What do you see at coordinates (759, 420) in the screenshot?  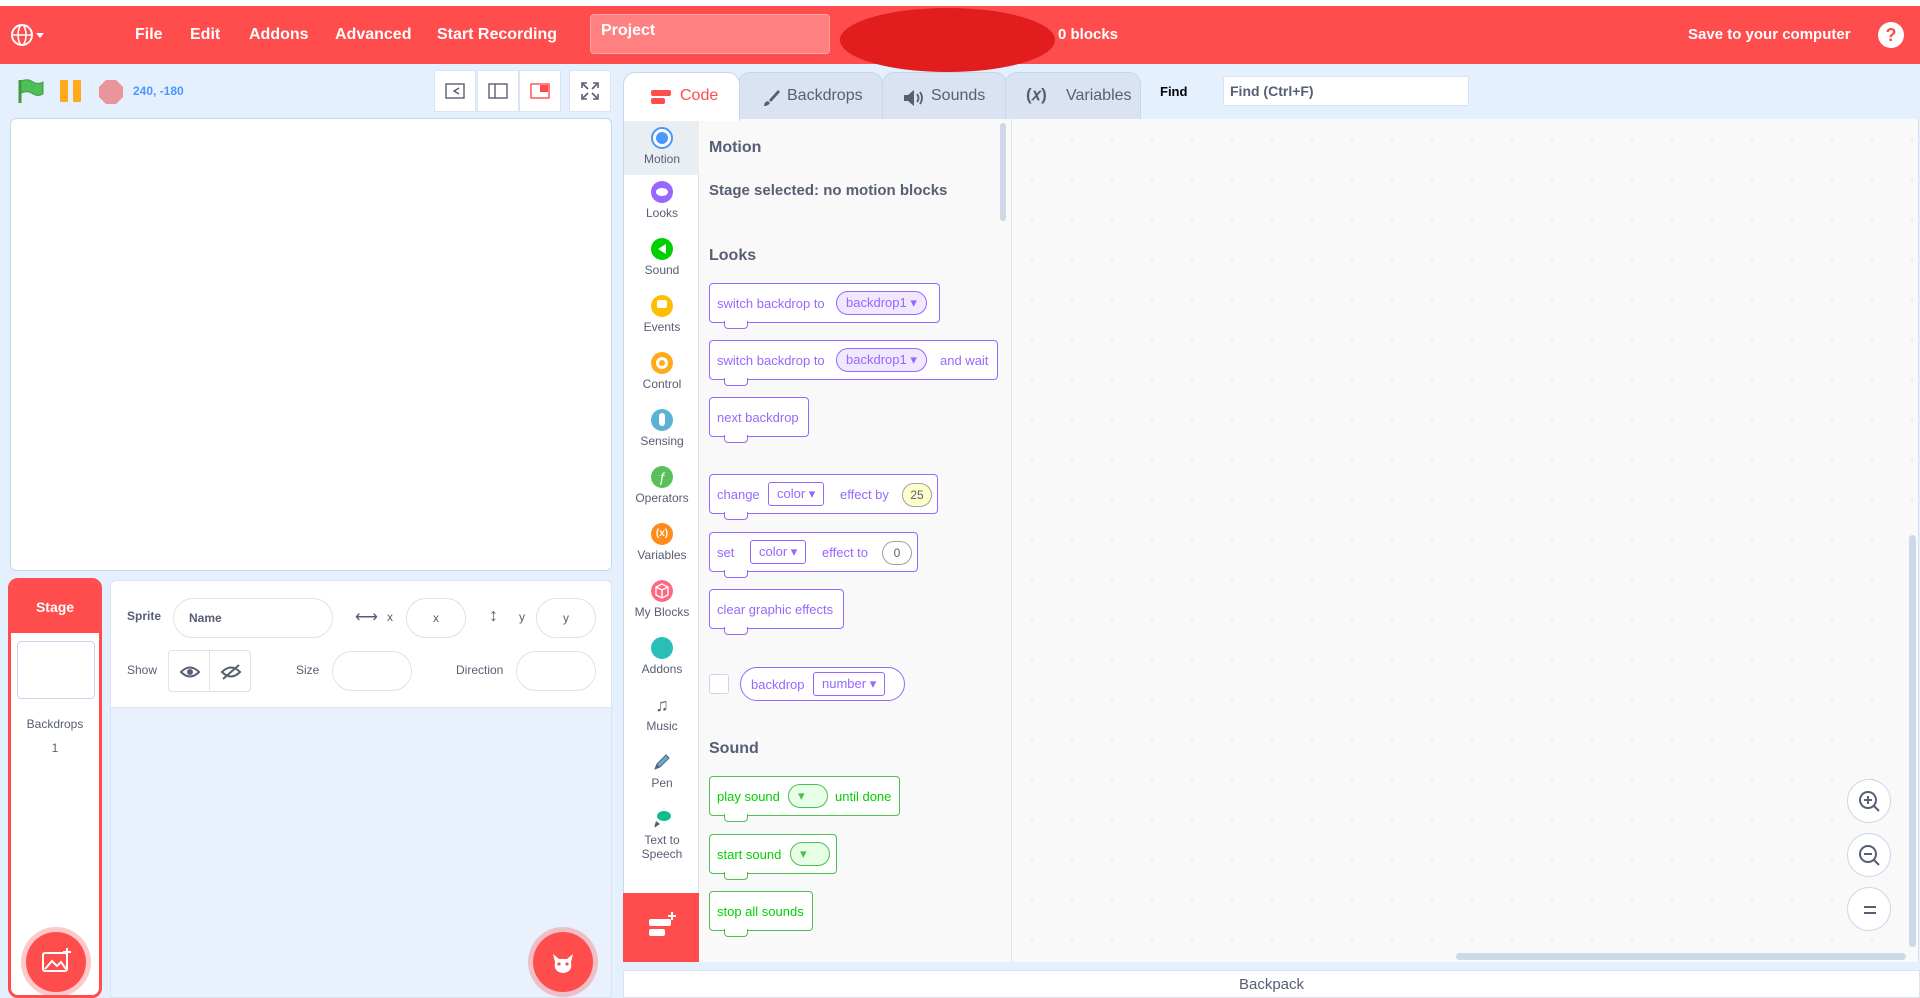 I see `next-backdrop-block: next backdrop` at bounding box center [759, 420].